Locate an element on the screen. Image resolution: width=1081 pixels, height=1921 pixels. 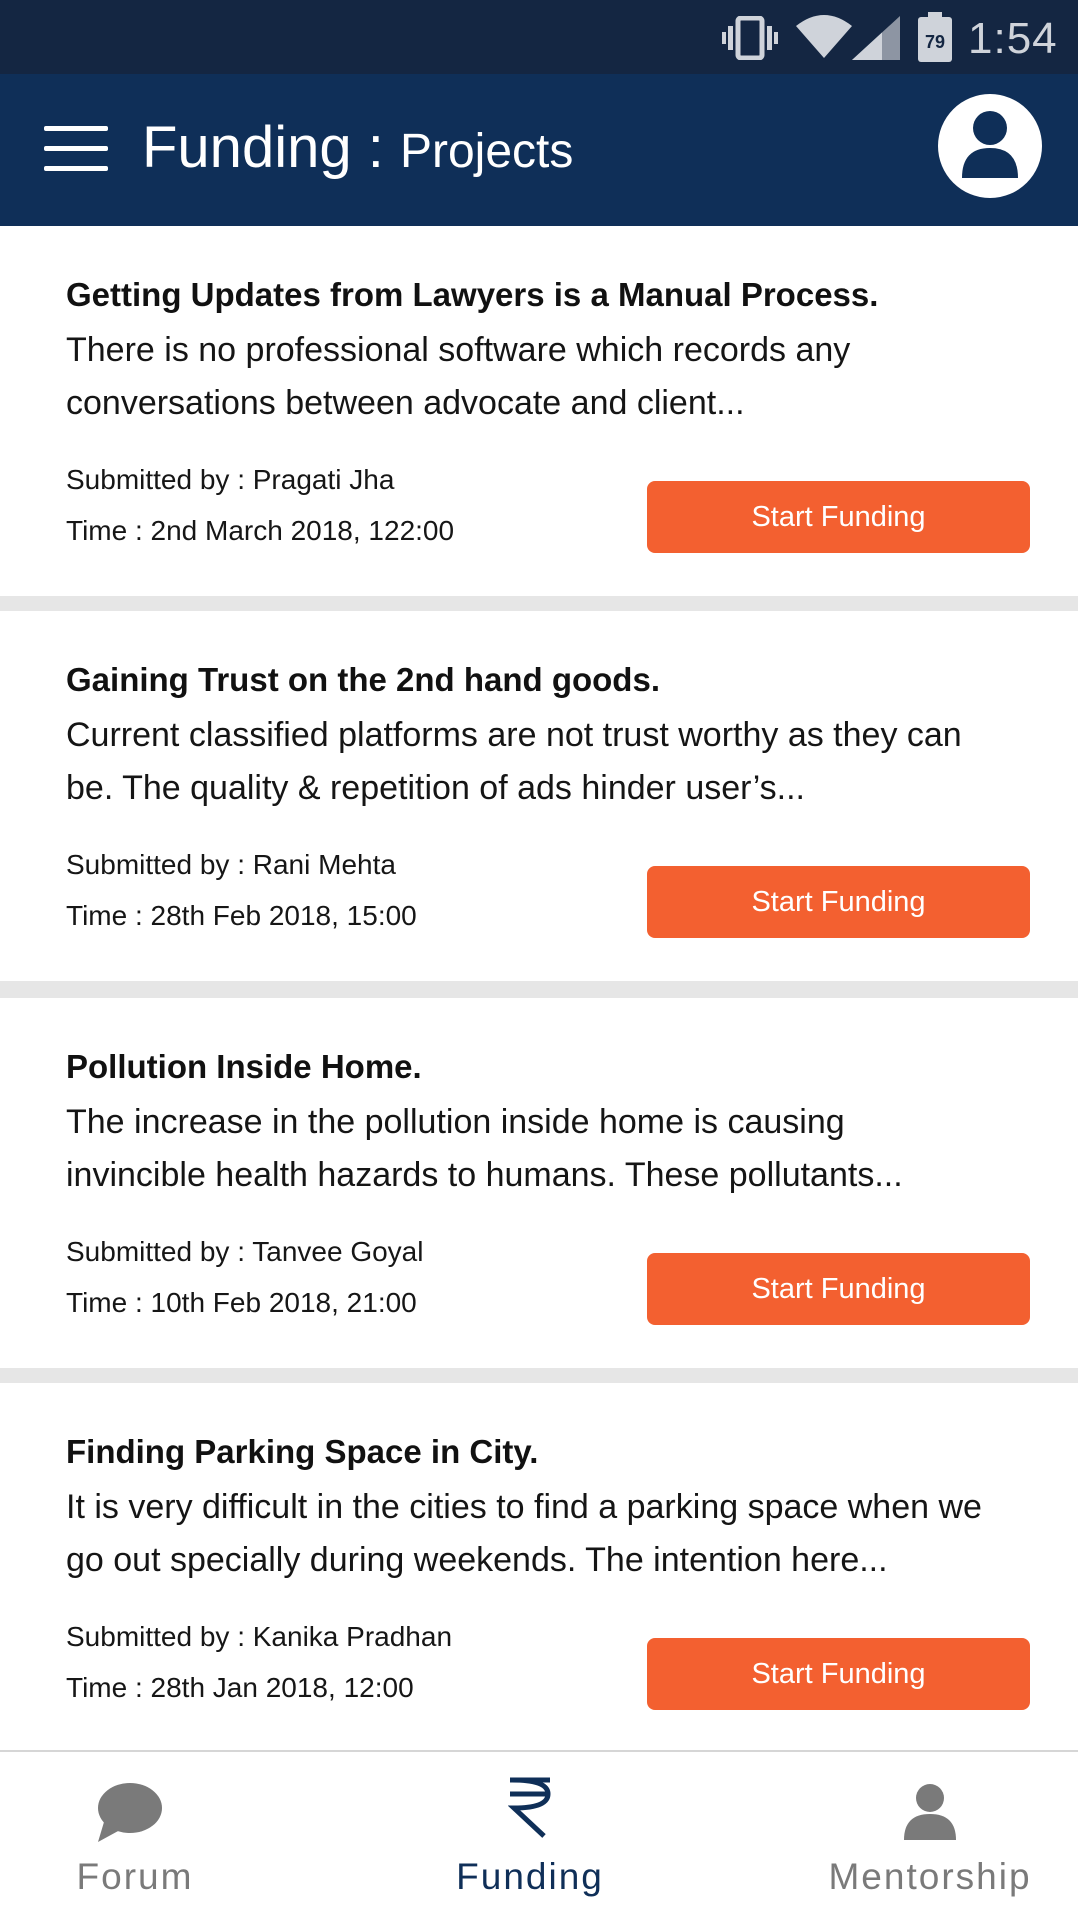
project-time: Time : 10th Feb 2018, 21:00 is located at coordinates (241, 1302).